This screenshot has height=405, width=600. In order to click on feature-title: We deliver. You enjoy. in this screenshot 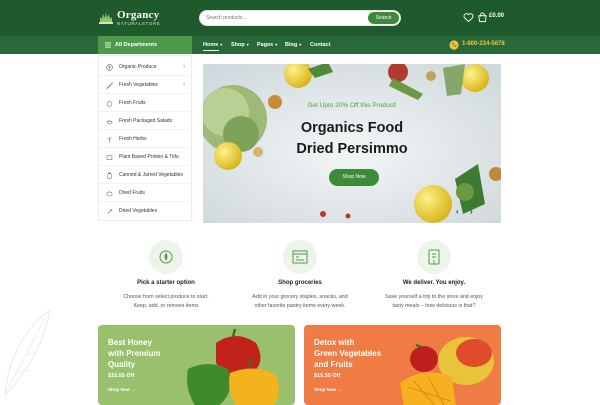, I will do `click(434, 283)`.